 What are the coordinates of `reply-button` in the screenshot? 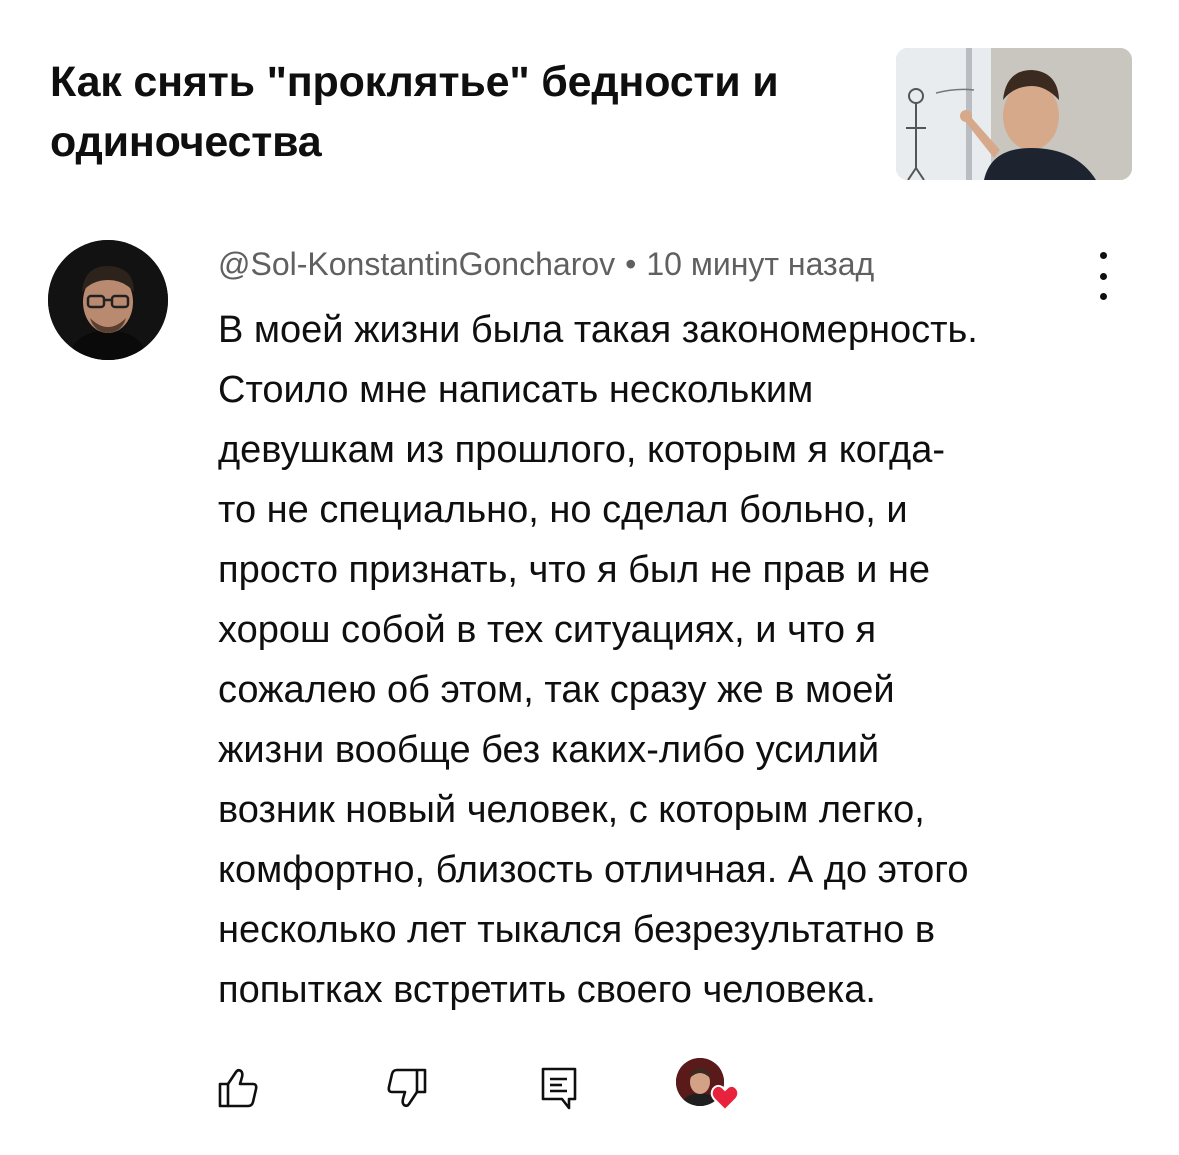 It's located at (560, 1088).